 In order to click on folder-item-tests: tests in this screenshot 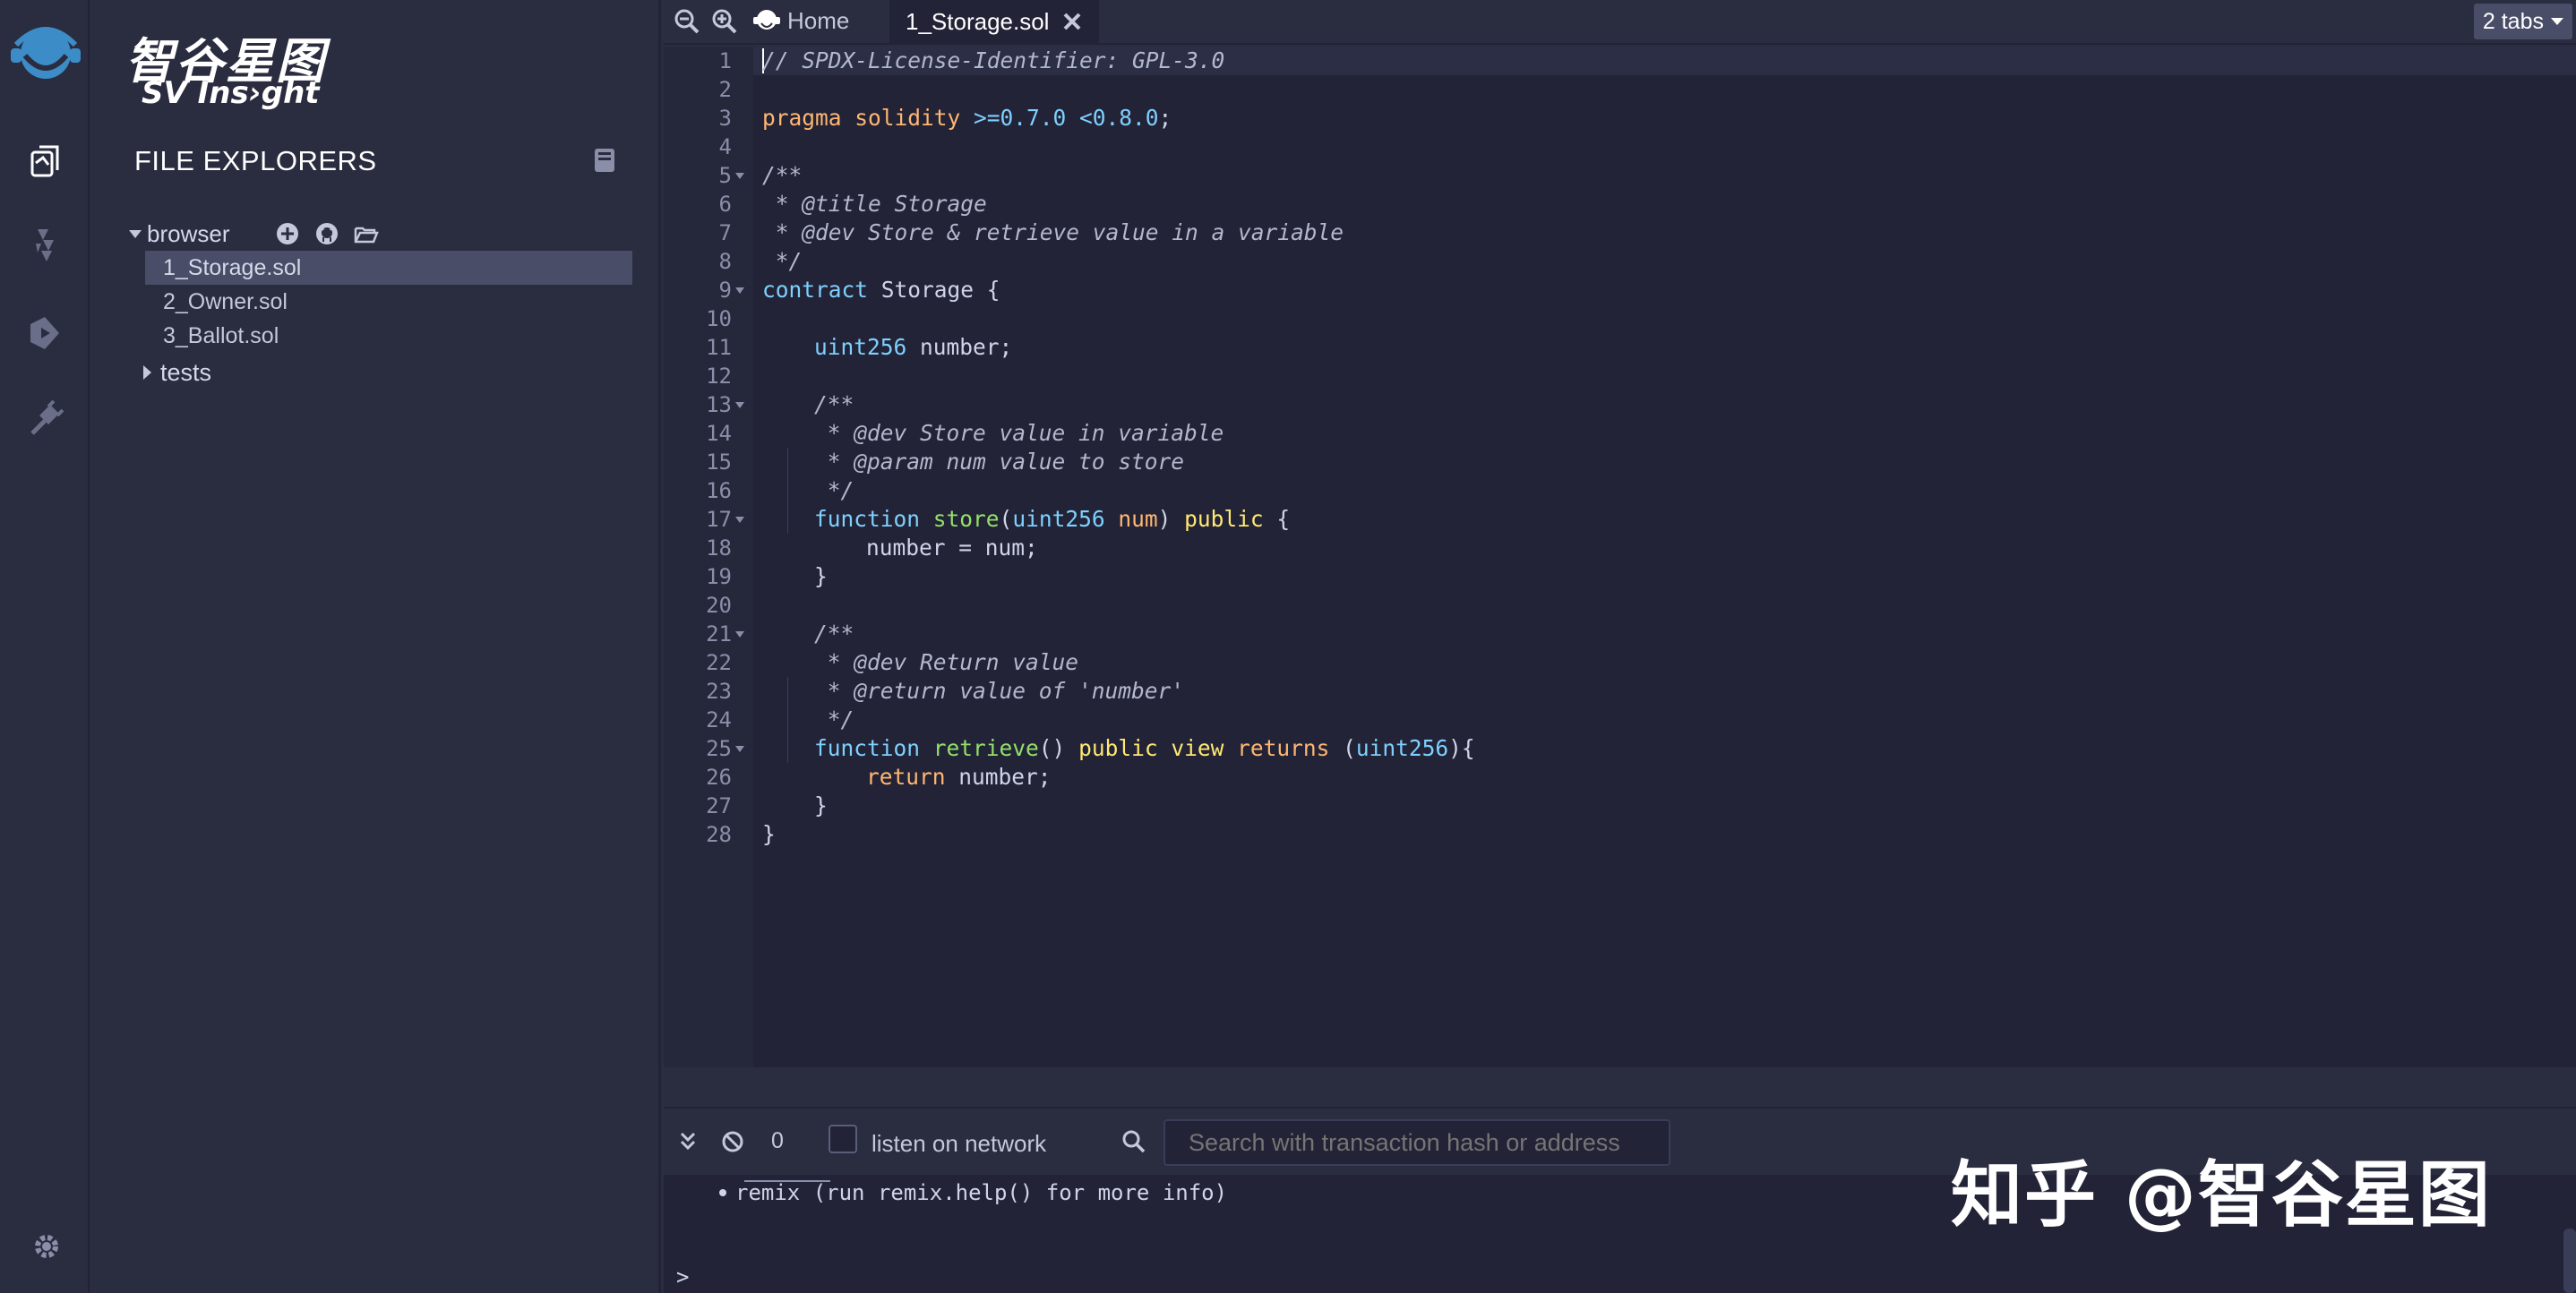, I will do `click(177, 372)`.